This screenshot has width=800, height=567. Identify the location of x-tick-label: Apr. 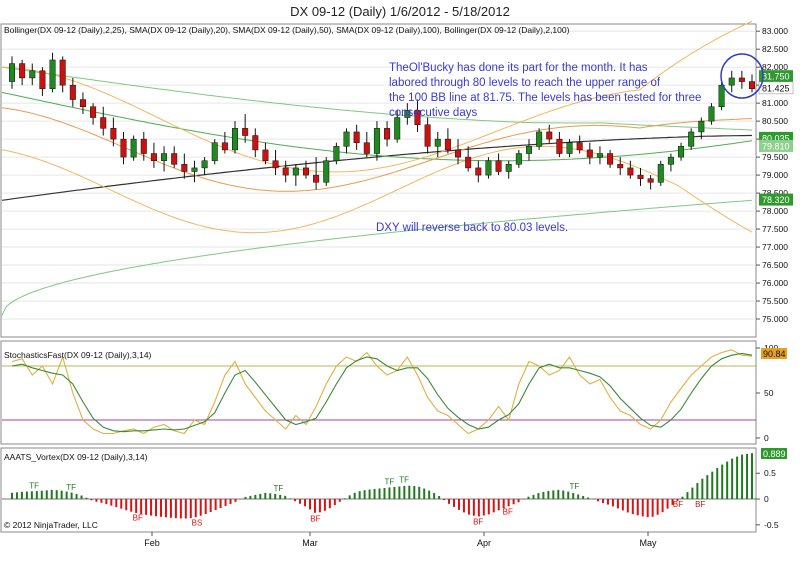
(484, 543).